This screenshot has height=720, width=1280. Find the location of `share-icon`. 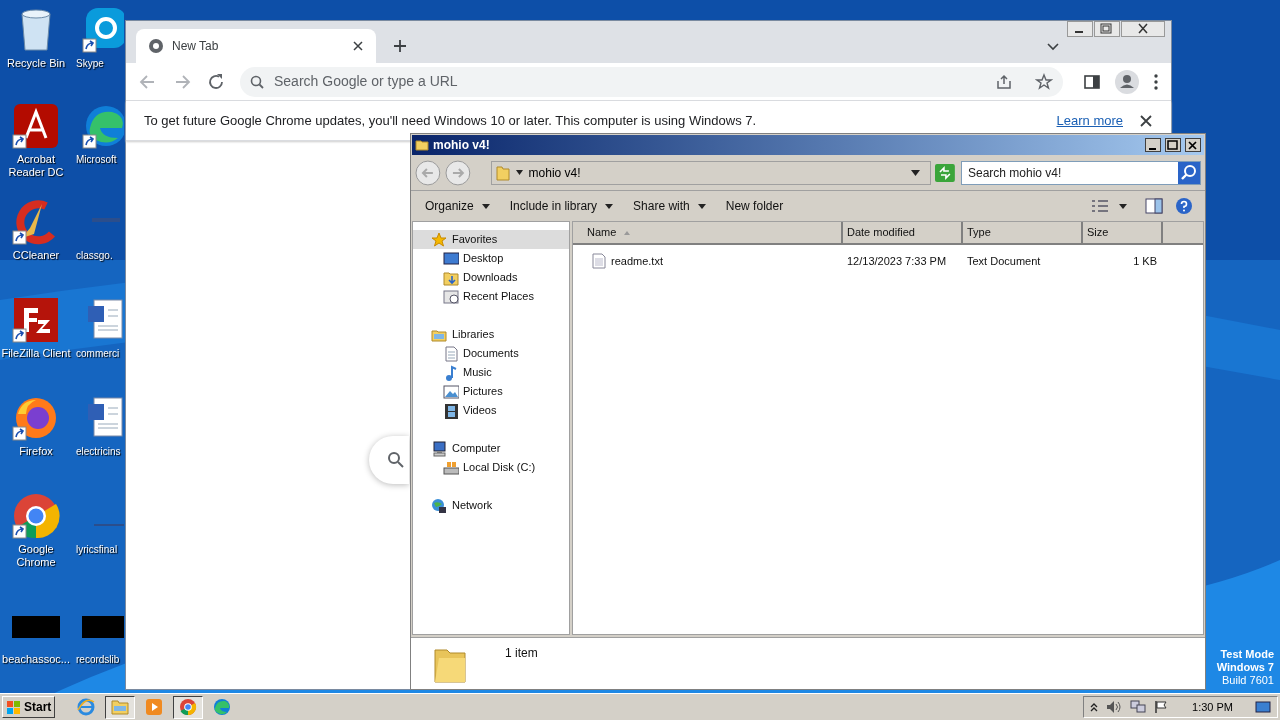

share-icon is located at coordinates (1004, 81).